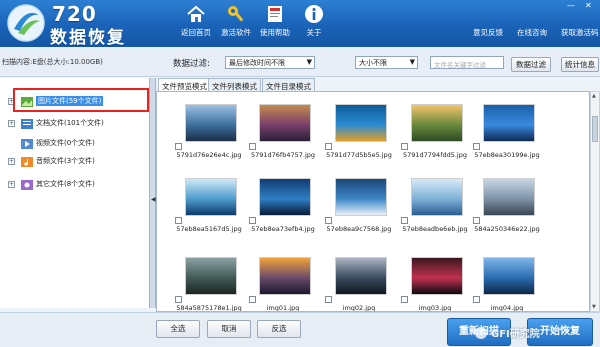  I want to click on file-thumbnail: 5791d76fb4757.jpg, so click(282, 134).